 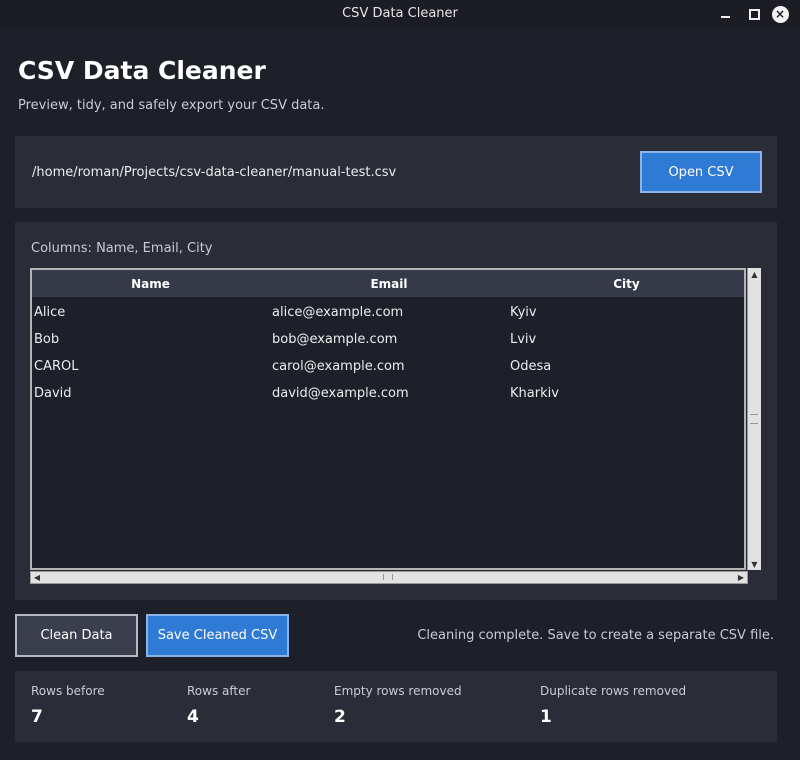 What do you see at coordinates (76, 635) in the screenshot?
I see `clean-data-button: Clean Data` at bounding box center [76, 635].